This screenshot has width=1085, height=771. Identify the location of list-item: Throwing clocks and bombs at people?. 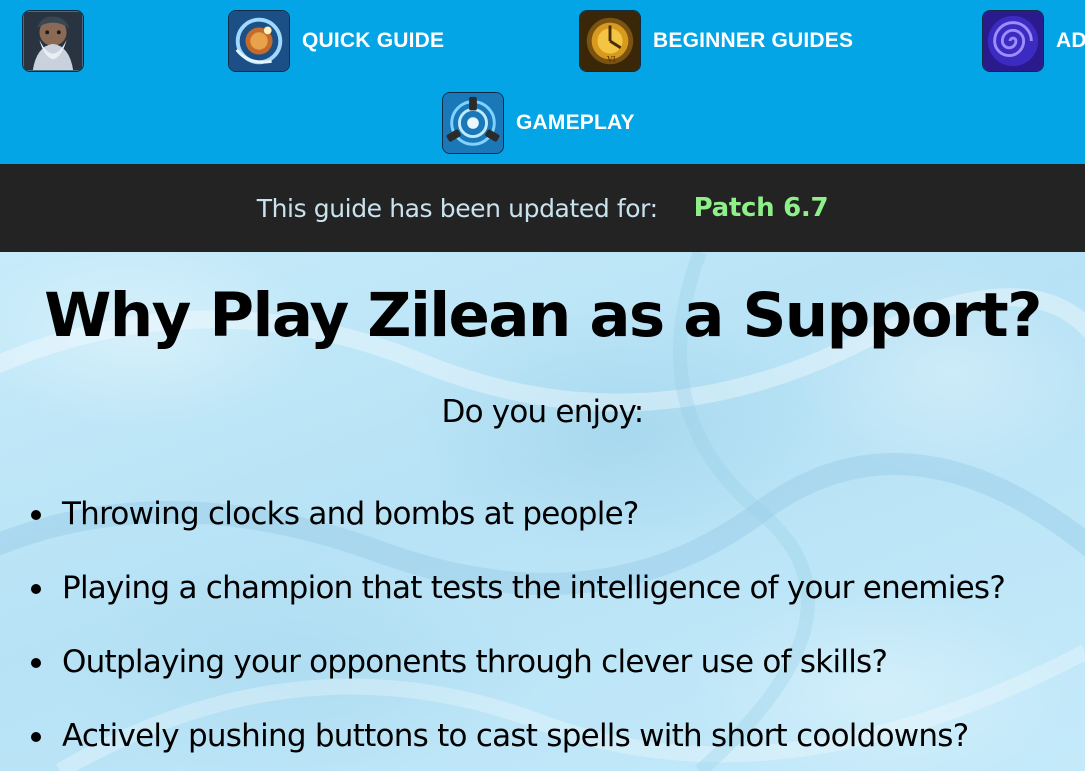
(516, 529).